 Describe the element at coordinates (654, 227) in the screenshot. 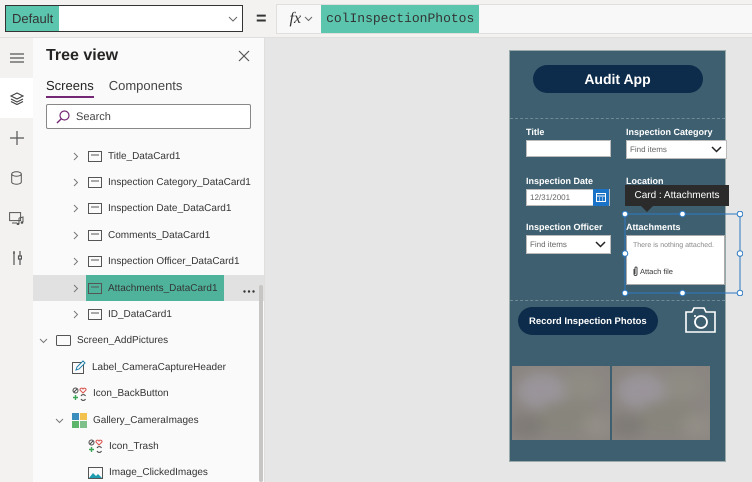

I see `field-label: Attachments` at that location.